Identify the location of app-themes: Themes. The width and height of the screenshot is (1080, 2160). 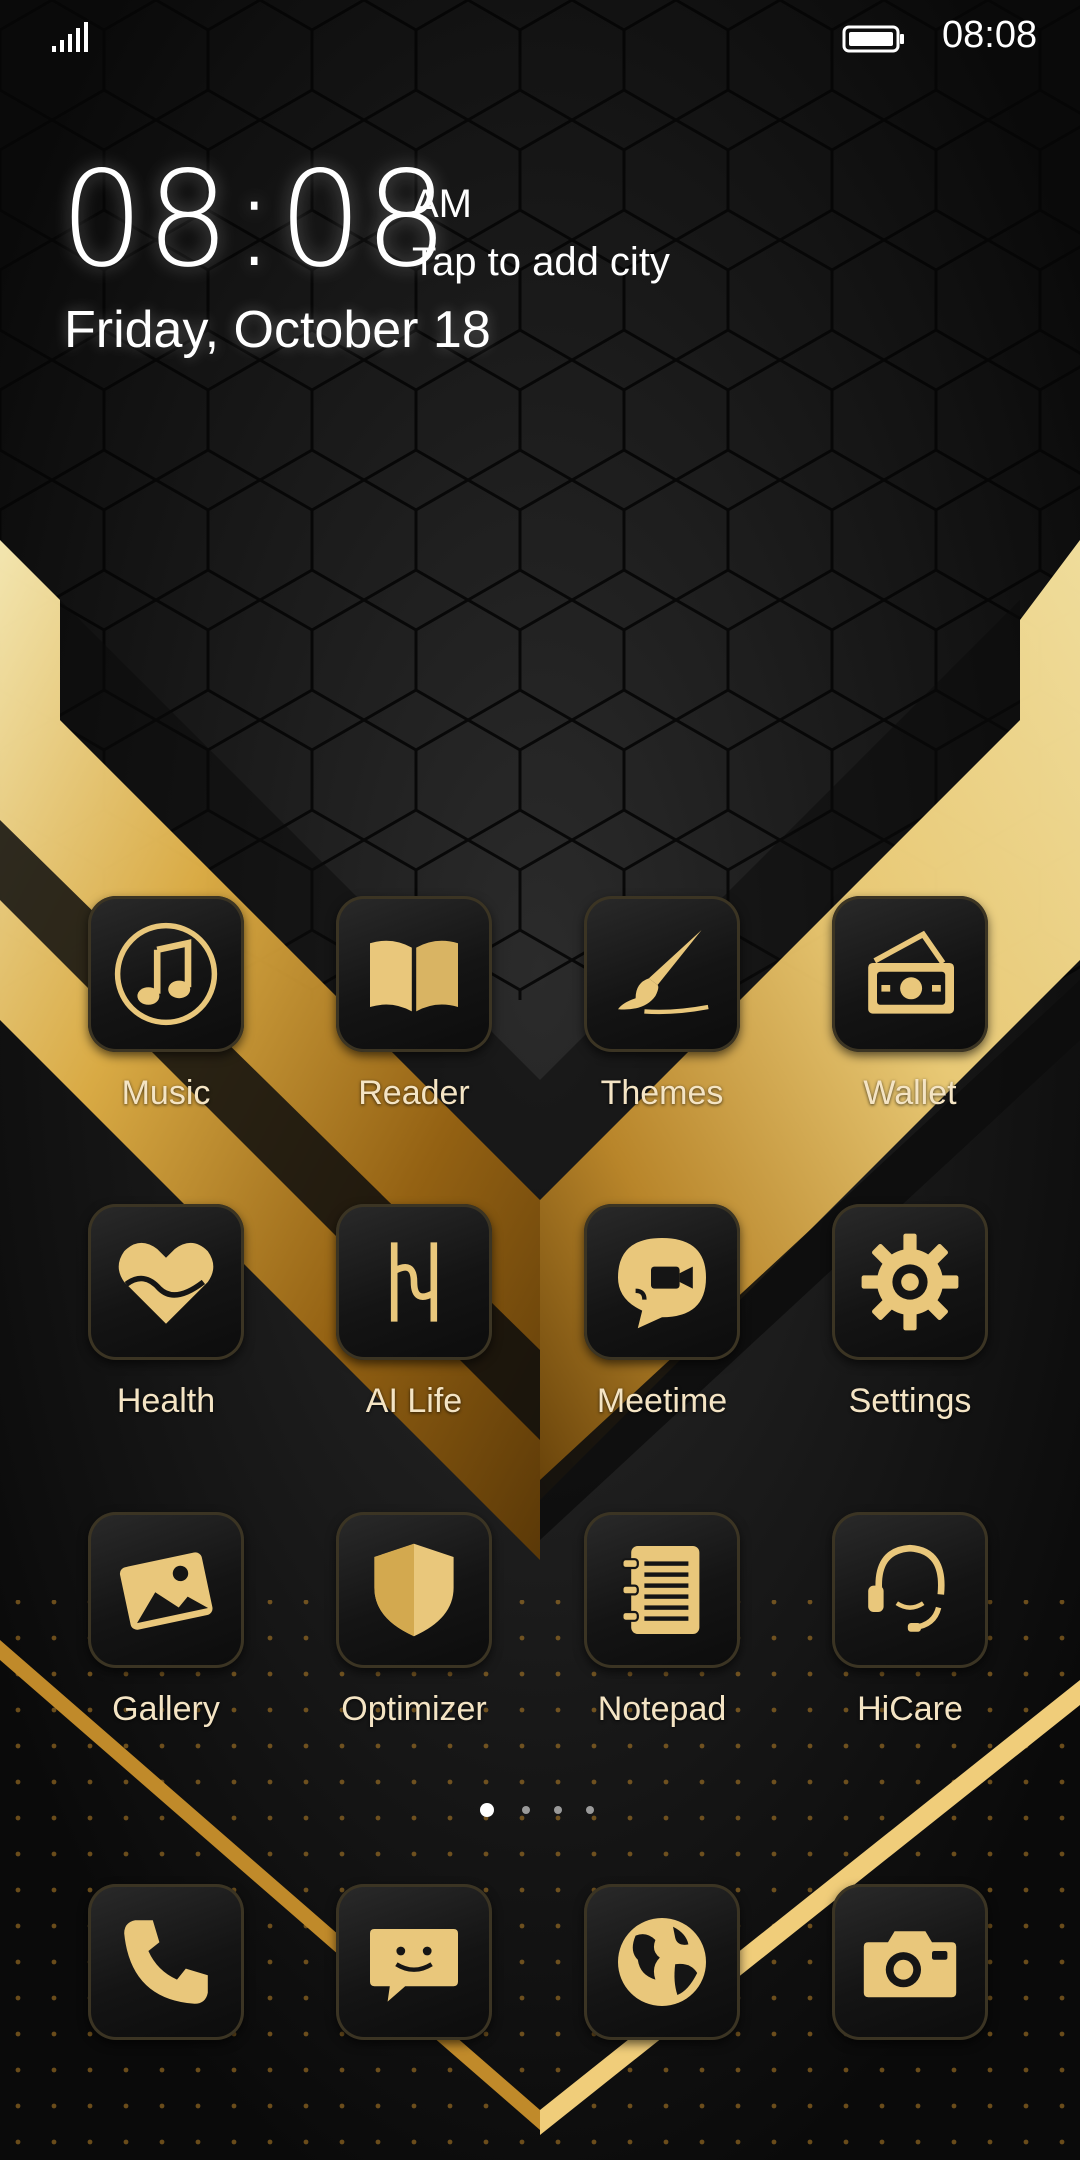
(662, 1016).